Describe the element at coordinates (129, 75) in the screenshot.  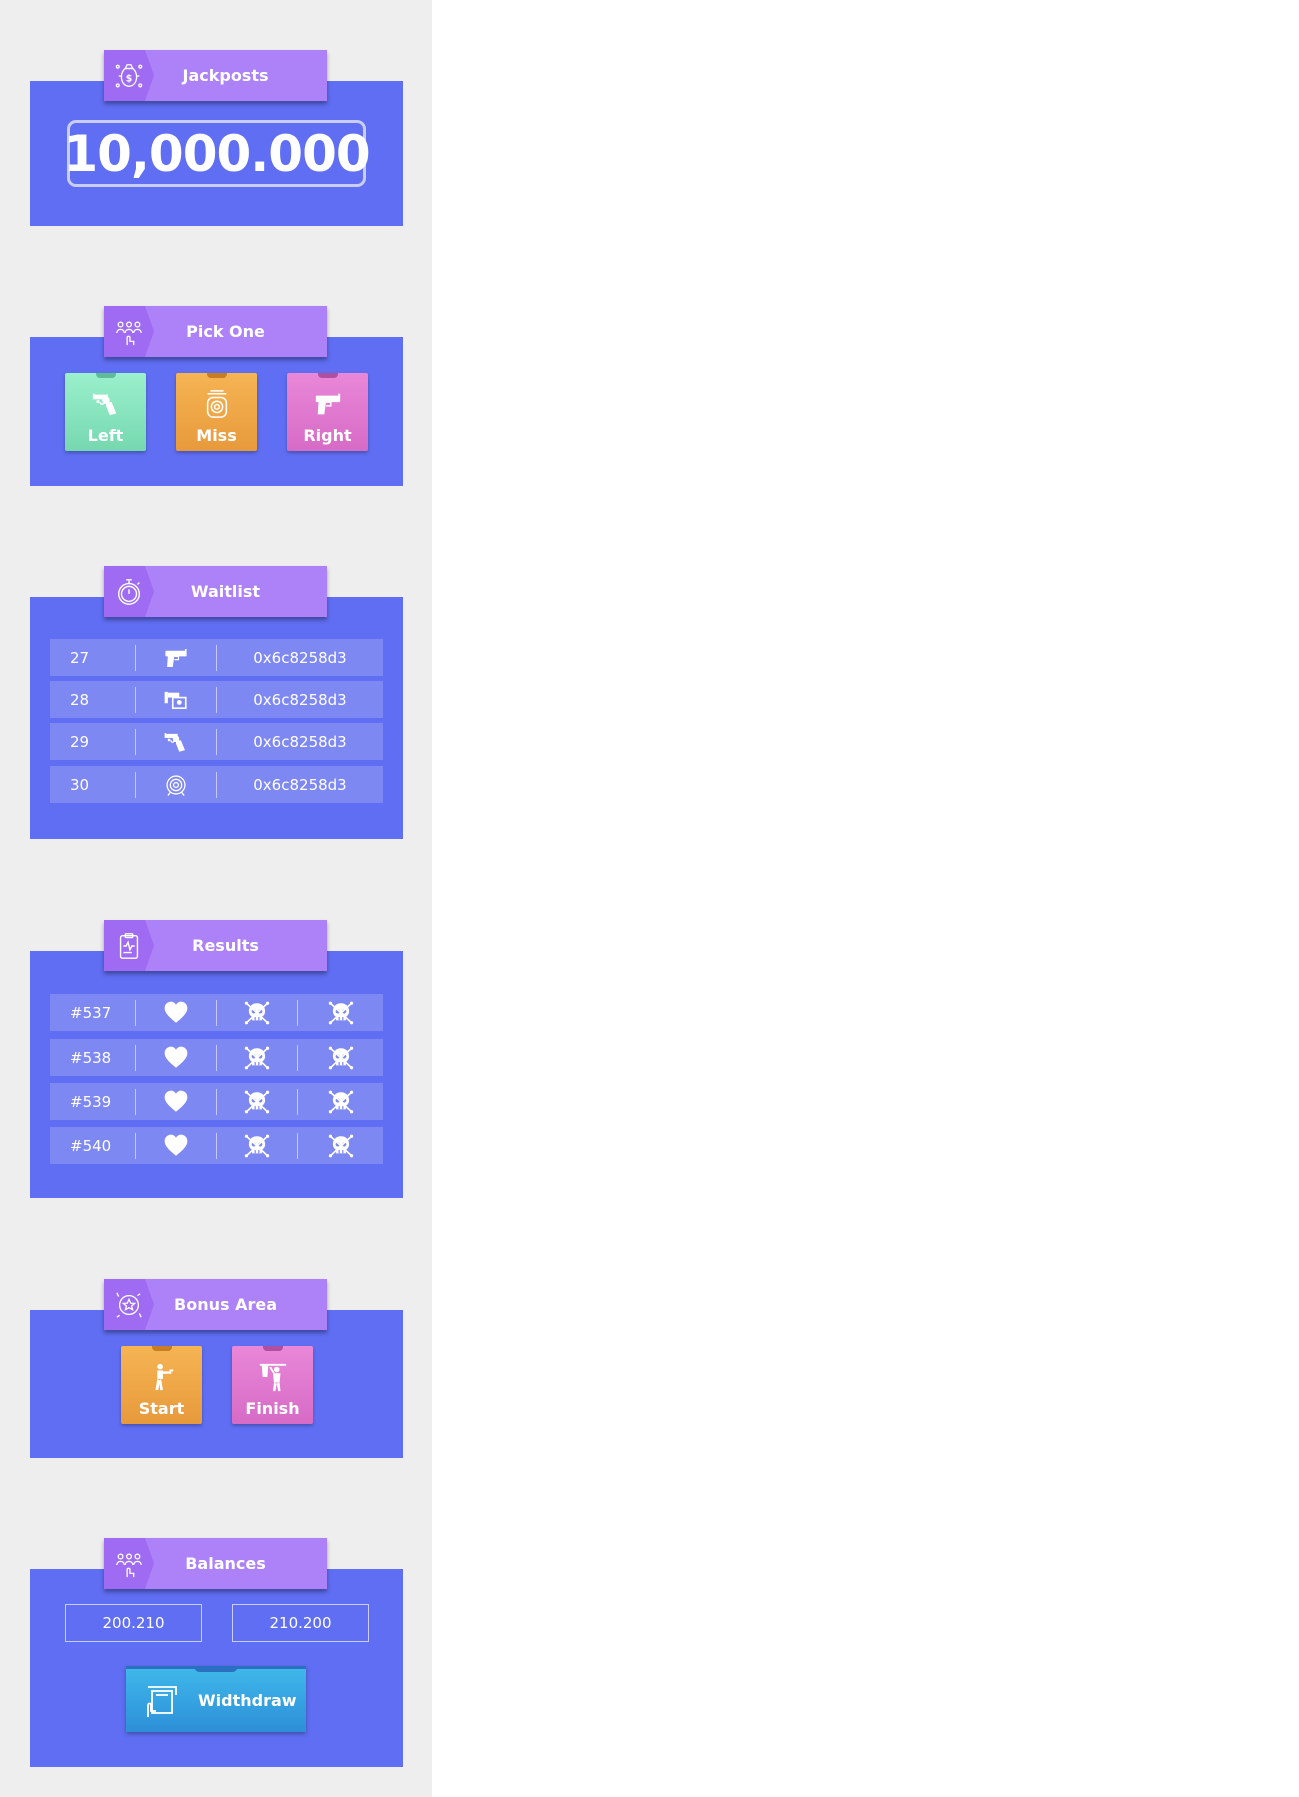
I see `money-bag-icon` at that location.